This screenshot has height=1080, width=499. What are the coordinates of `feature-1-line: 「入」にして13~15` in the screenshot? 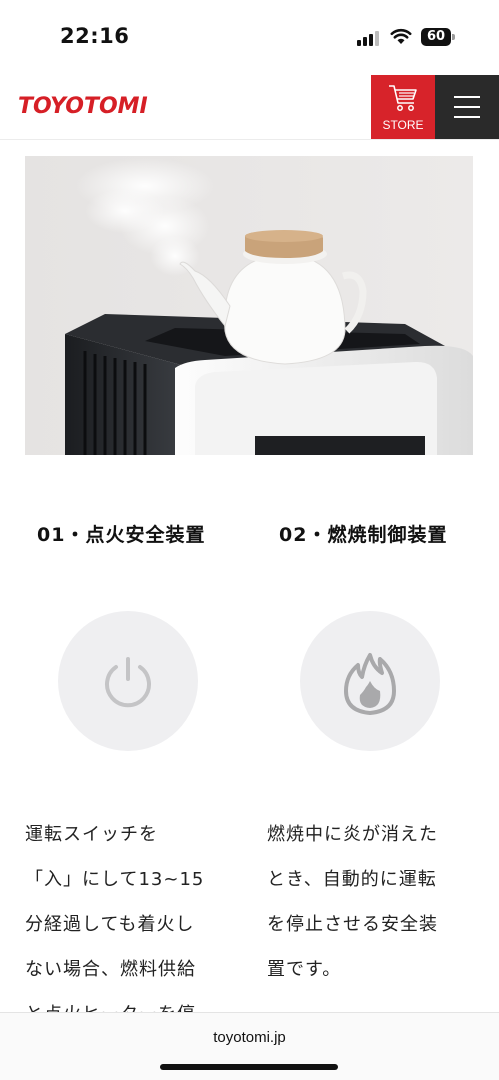 It's located at (115, 879).